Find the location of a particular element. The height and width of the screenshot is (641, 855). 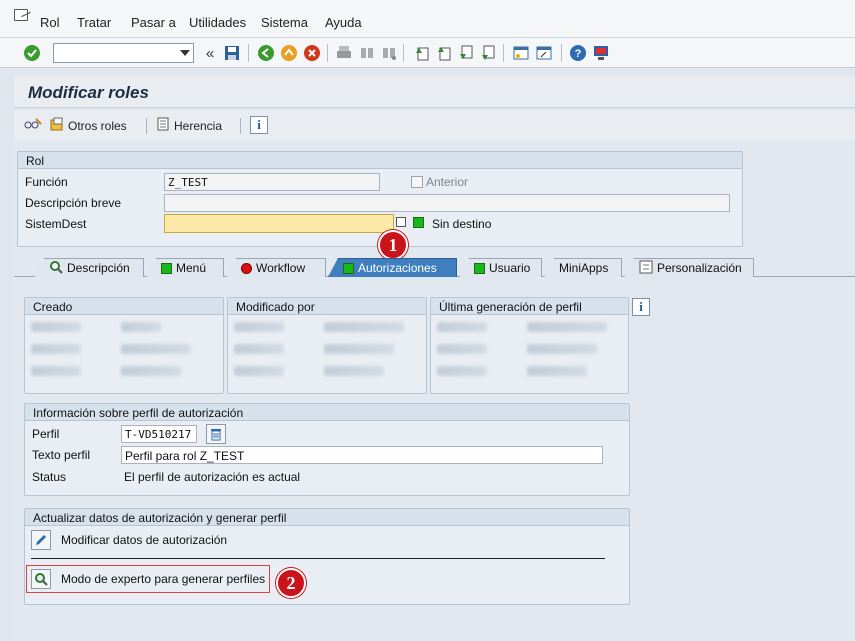

status-red-icon is located at coordinates (246, 268).